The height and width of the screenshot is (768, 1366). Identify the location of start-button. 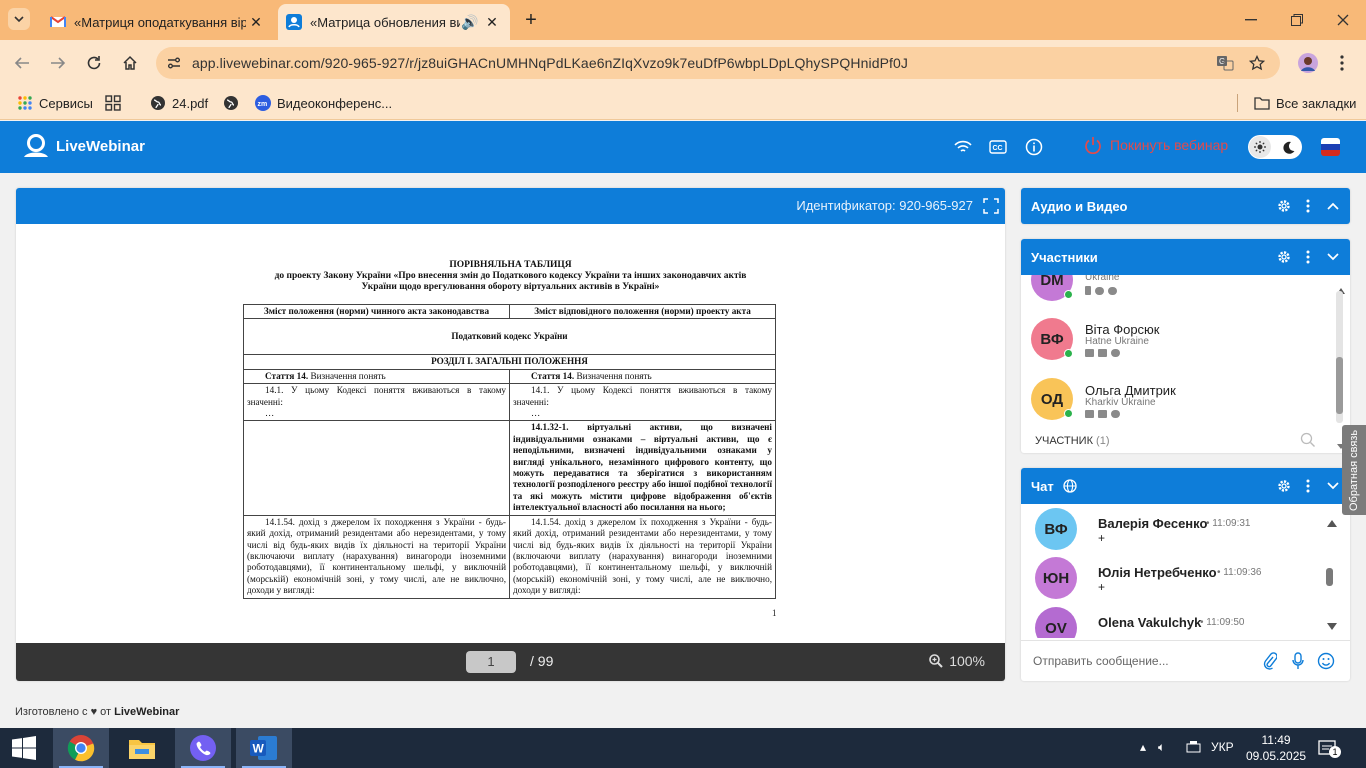
(24, 748).